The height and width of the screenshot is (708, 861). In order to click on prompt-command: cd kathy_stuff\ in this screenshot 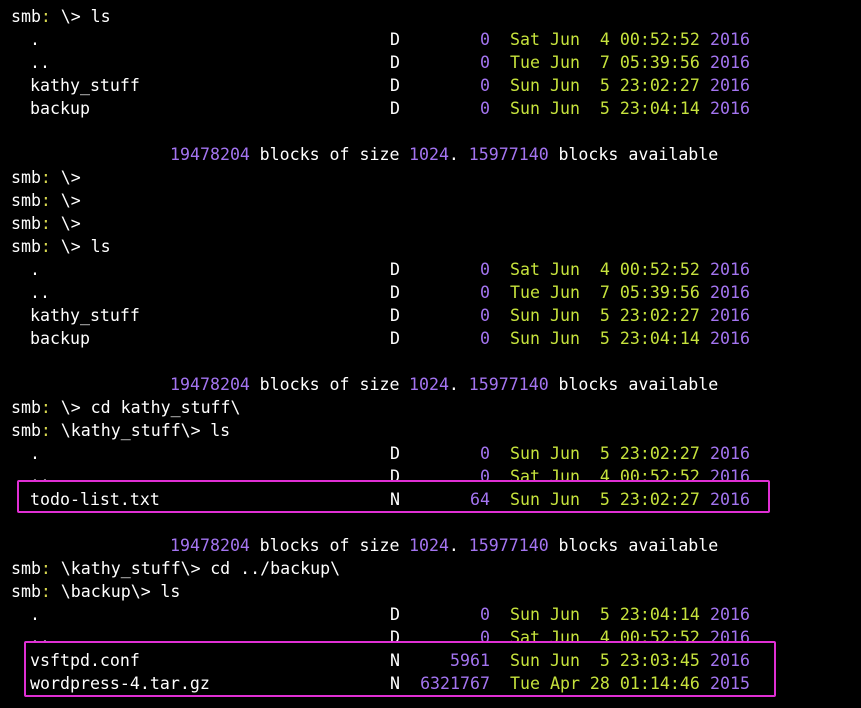, I will do `click(165, 407)`.